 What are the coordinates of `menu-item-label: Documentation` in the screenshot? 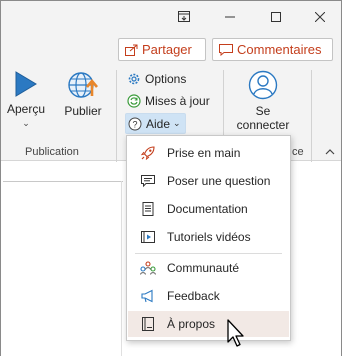 It's located at (207, 209).